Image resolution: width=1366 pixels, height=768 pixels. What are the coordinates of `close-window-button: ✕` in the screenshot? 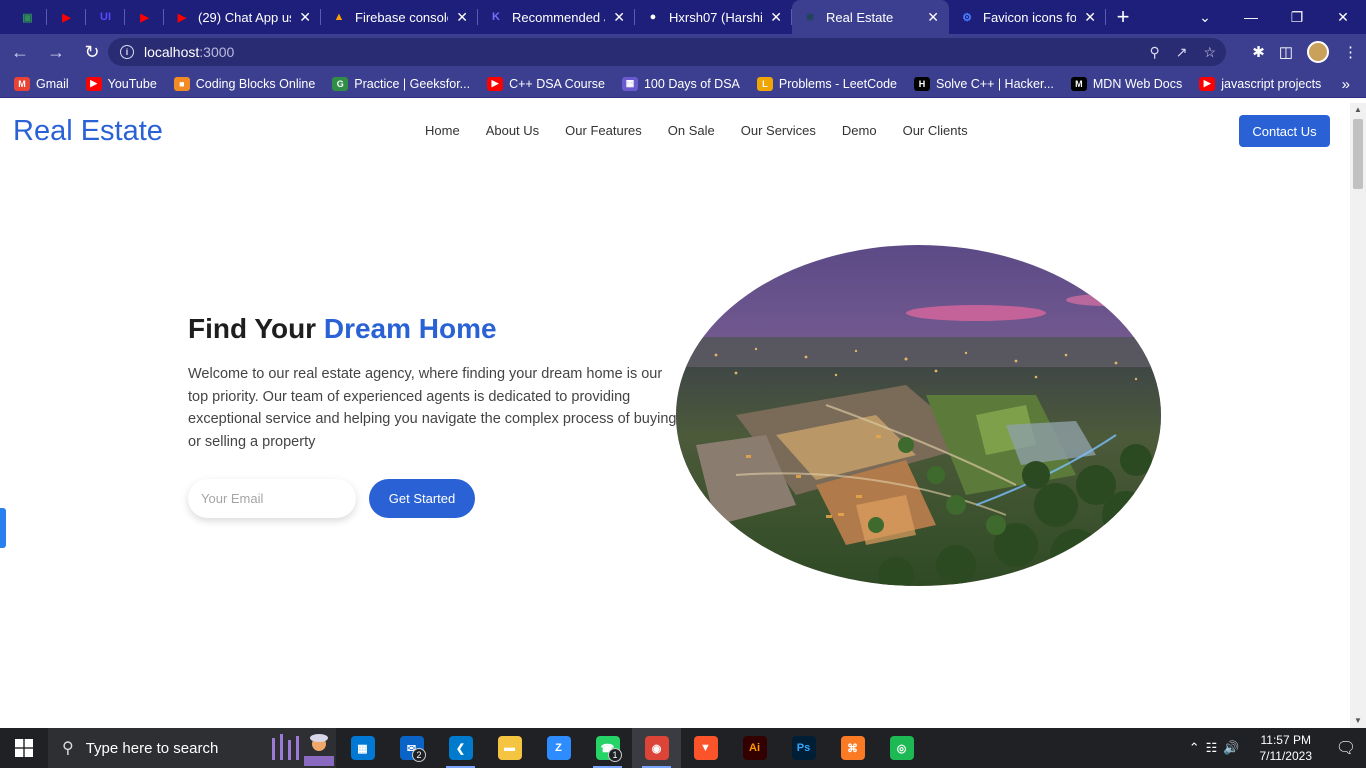 It's located at (1343, 17).